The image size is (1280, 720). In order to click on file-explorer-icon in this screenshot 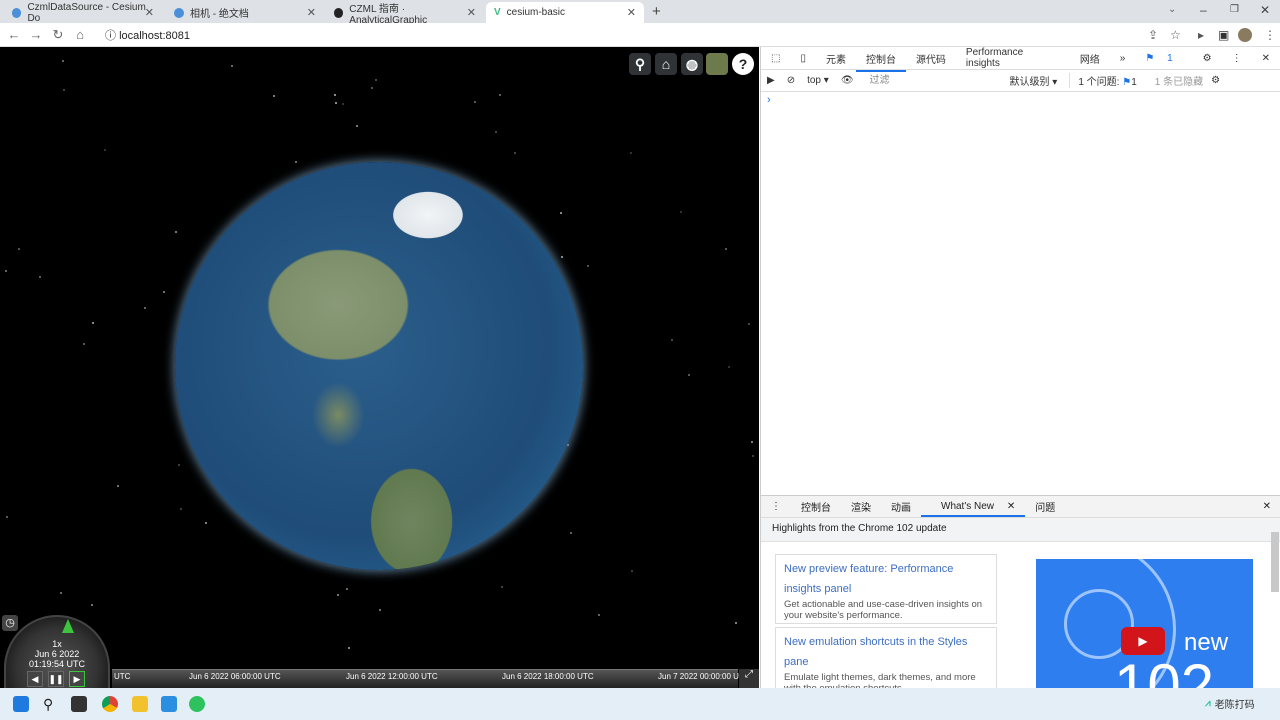, I will do `click(140, 704)`.